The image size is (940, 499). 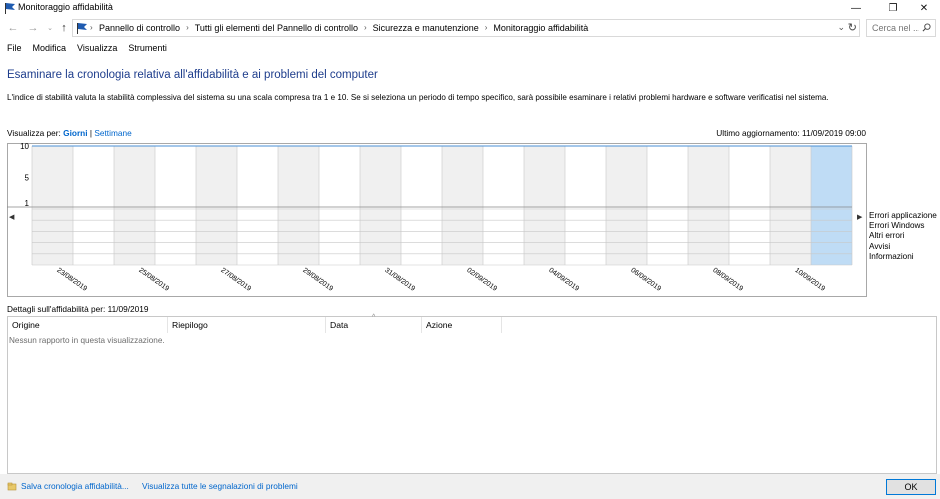 I want to click on scroll-left-icon: ◀, so click(x=11, y=217).